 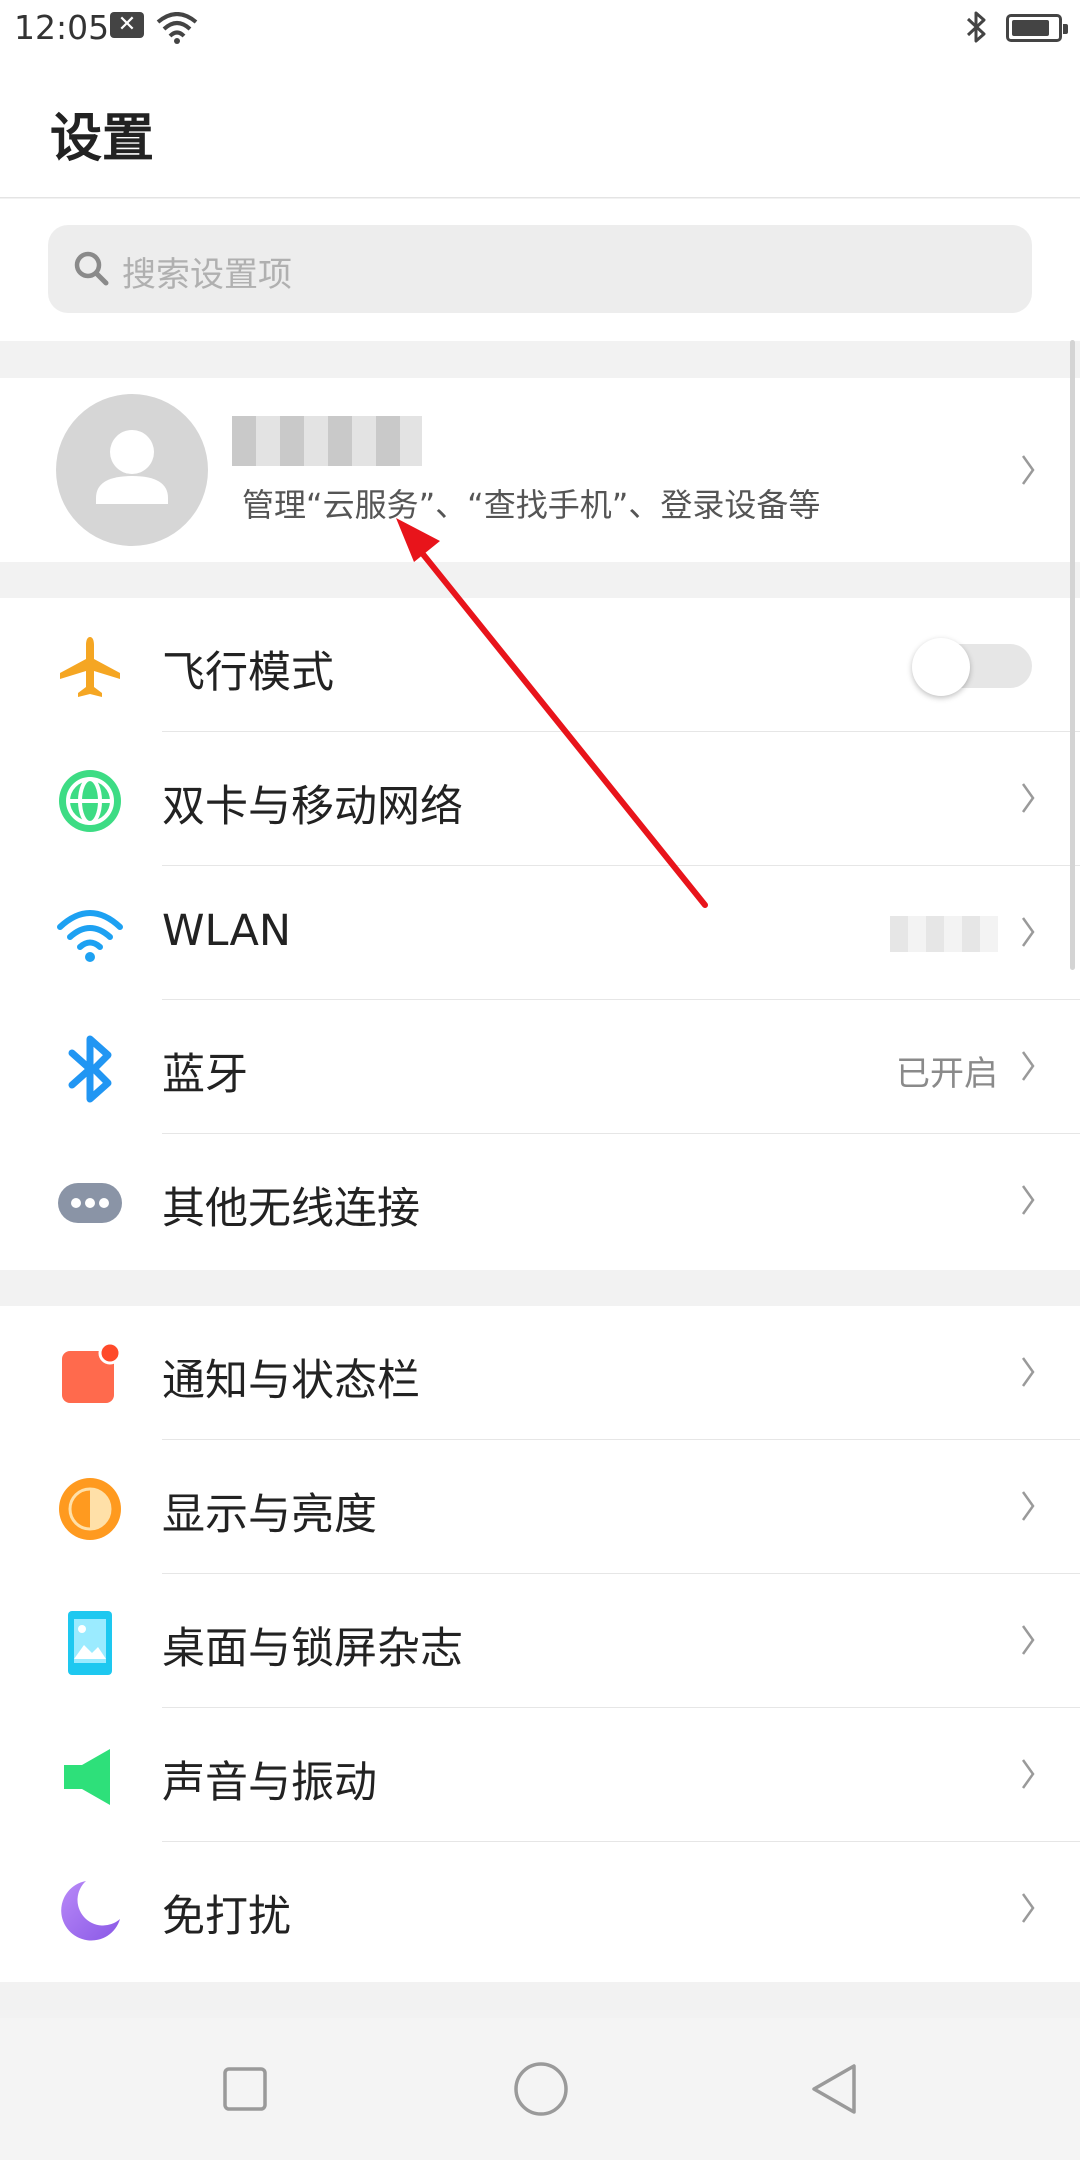 What do you see at coordinates (90, 1069) in the screenshot?
I see `bluetooth-icon` at bounding box center [90, 1069].